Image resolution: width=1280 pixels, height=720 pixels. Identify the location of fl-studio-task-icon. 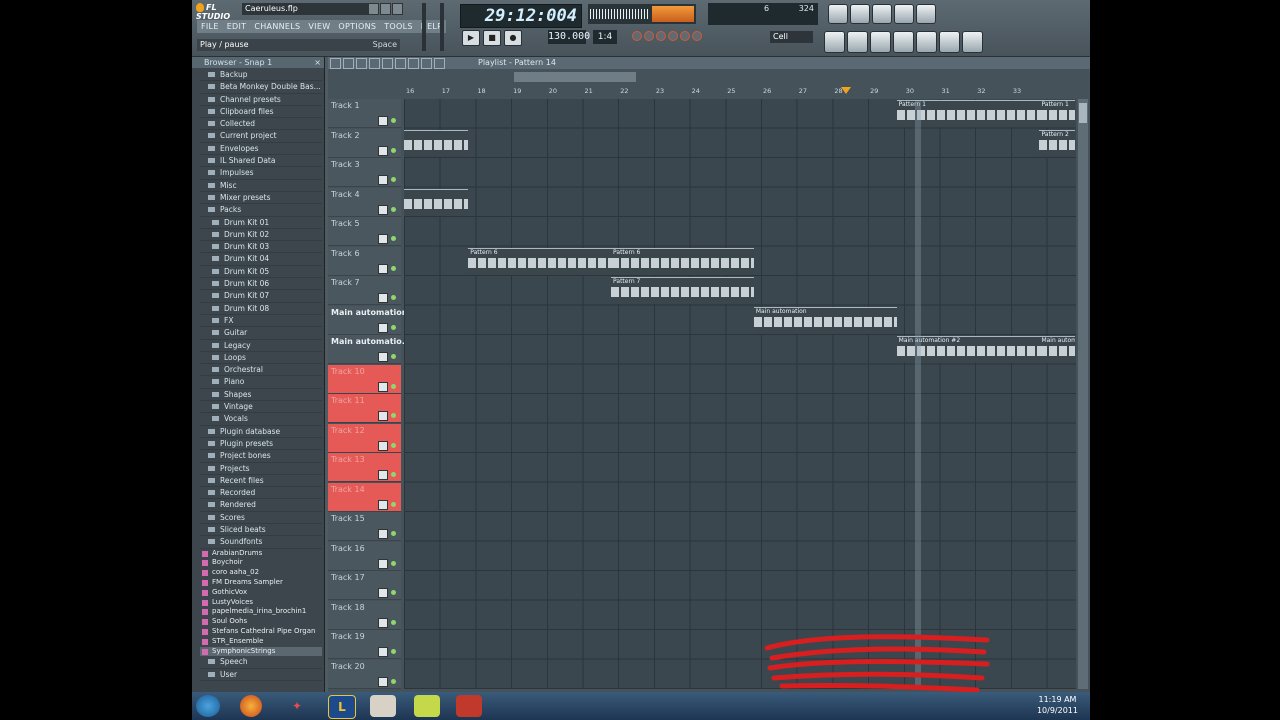
(469, 706).